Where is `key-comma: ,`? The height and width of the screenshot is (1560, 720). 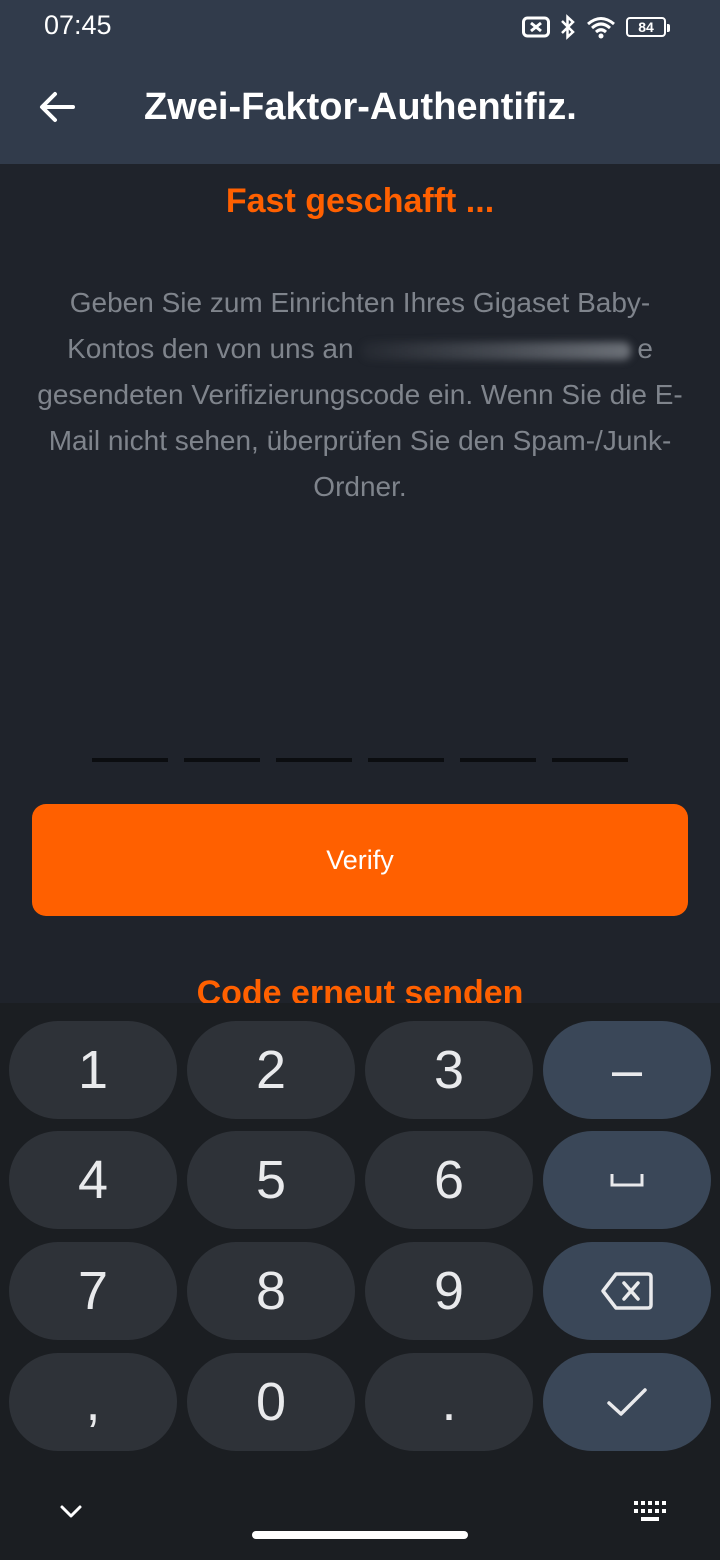 key-comma: , is located at coordinates (93, 1402).